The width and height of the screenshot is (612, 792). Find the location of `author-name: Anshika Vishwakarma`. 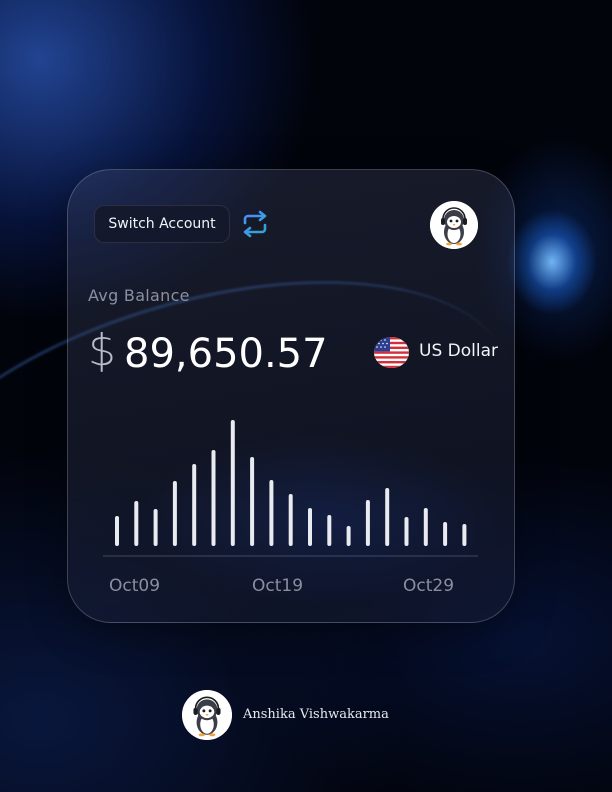

author-name: Anshika Vishwakarma is located at coordinates (316, 714).